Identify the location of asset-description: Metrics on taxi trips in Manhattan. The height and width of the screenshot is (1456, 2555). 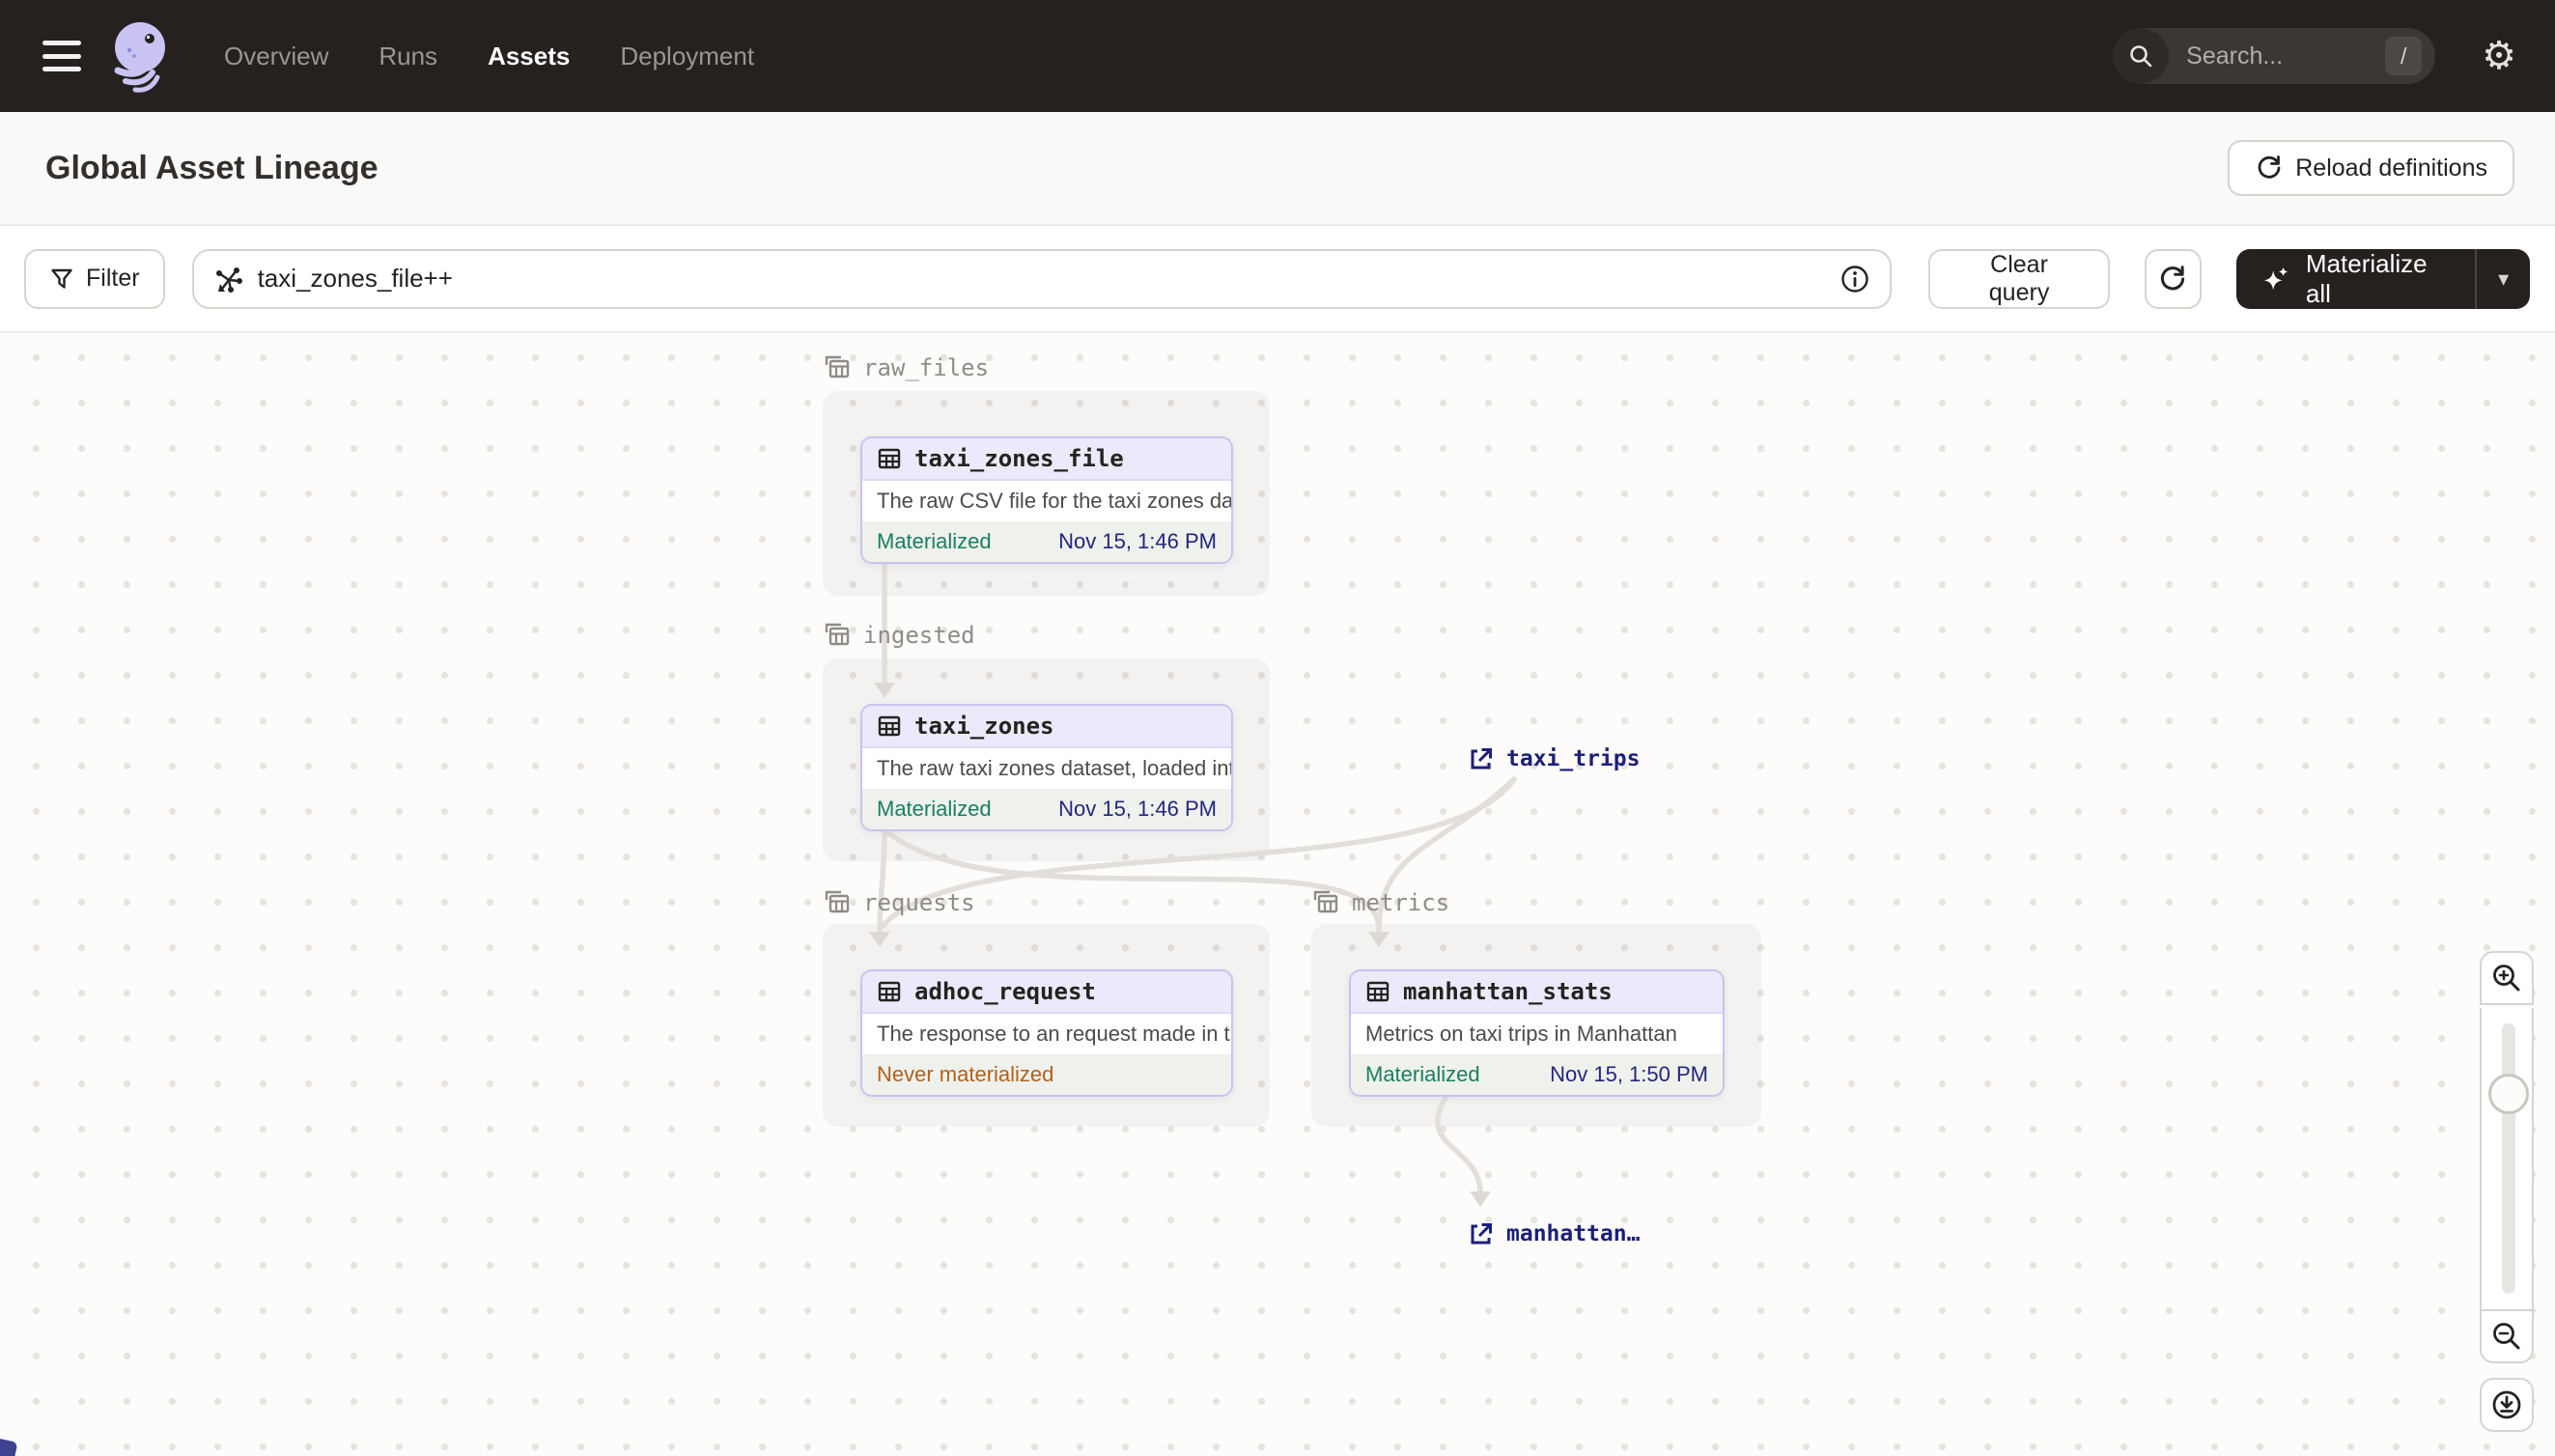
(1537, 1034).